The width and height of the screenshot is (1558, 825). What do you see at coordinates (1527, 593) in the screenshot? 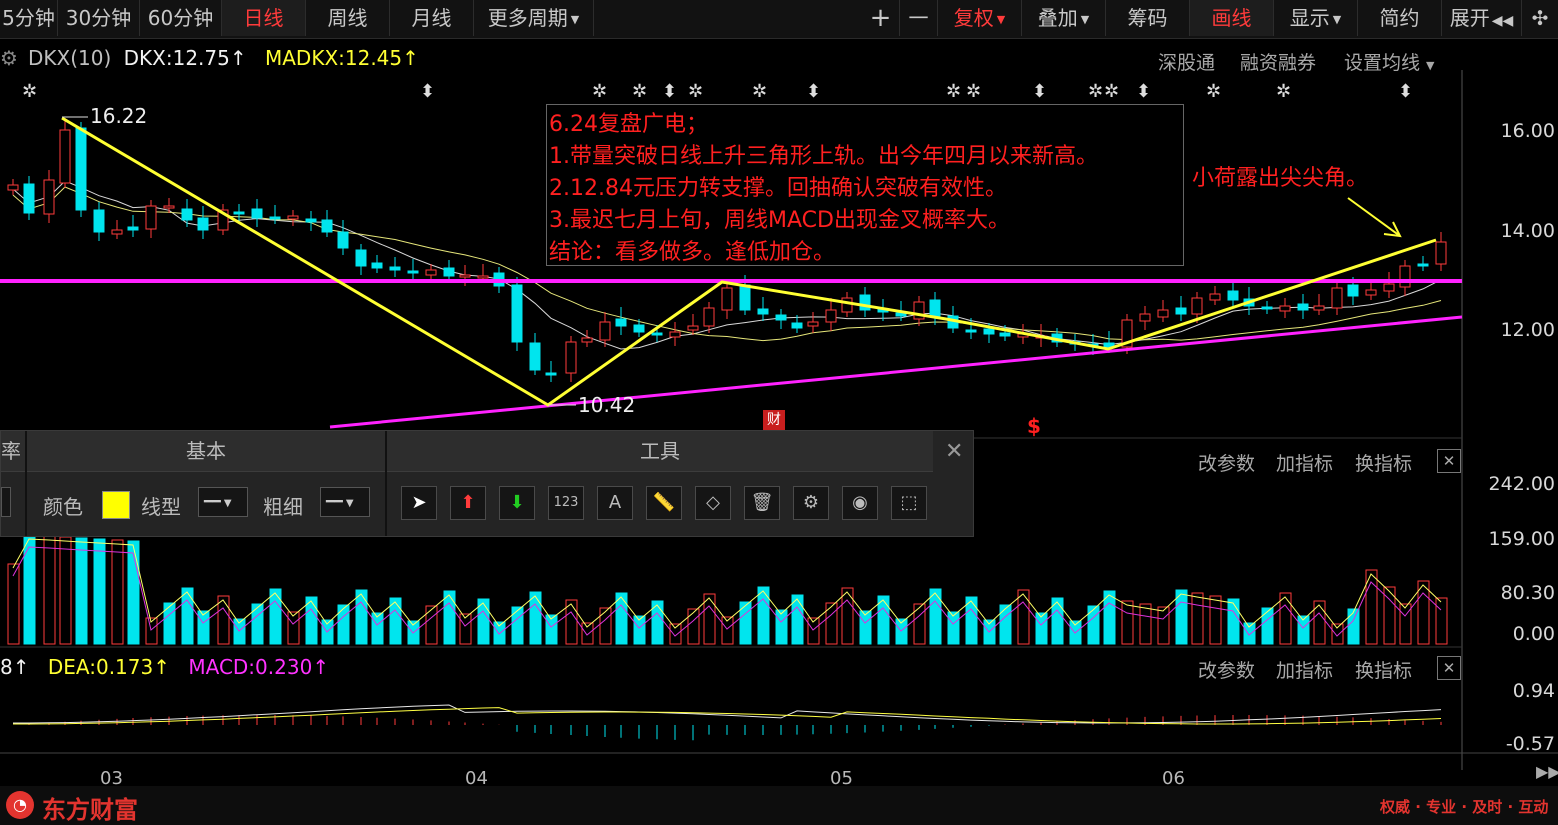
I see `vol-tick-80: 80.30` at bounding box center [1527, 593].